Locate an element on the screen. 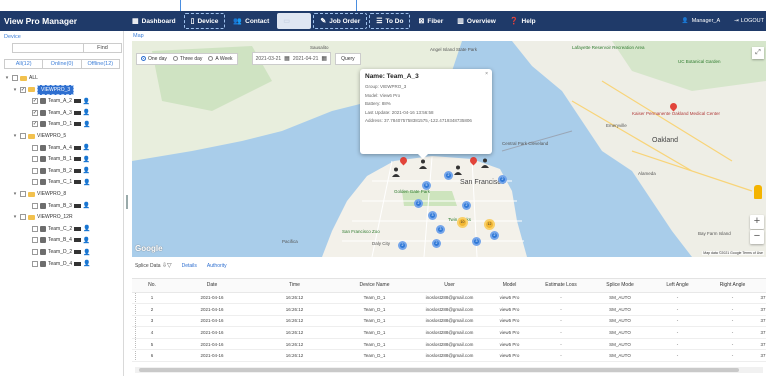 The width and height of the screenshot is (766, 376). tab-offline: Offline(12) is located at coordinates (99, 64).